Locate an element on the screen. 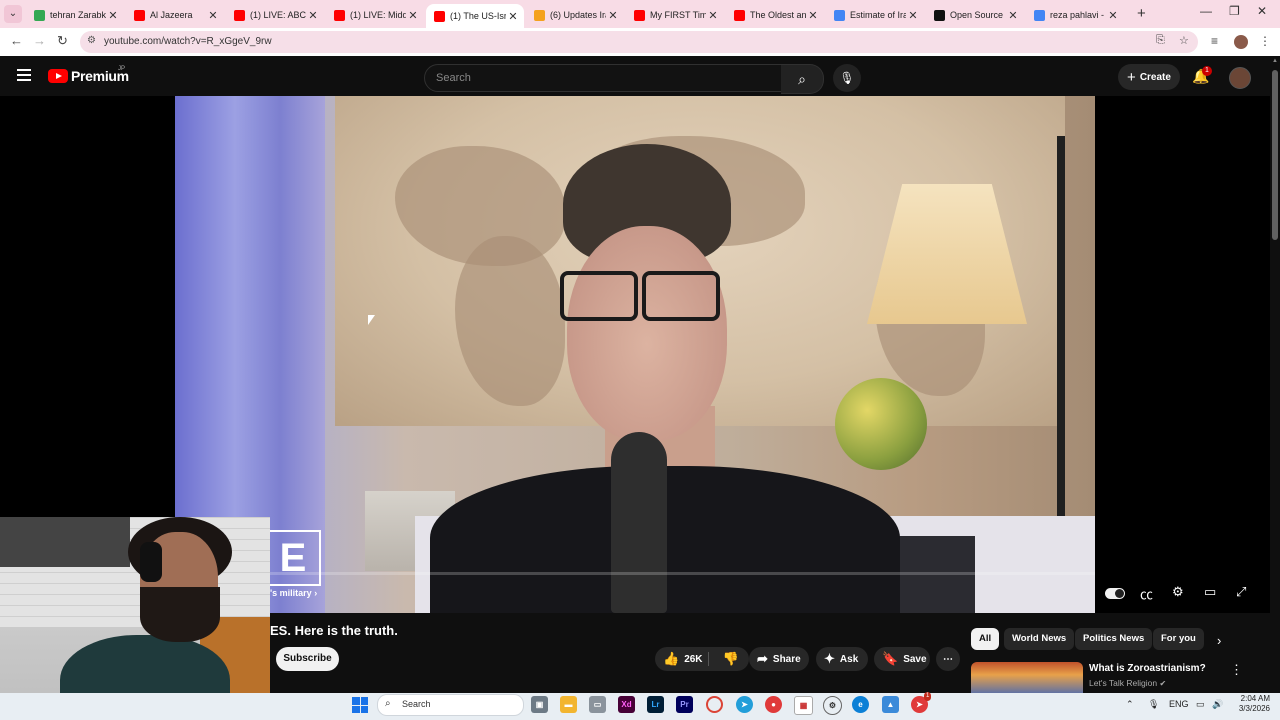 The width and height of the screenshot is (1280, 720). create-button: + Create is located at coordinates (1149, 77).